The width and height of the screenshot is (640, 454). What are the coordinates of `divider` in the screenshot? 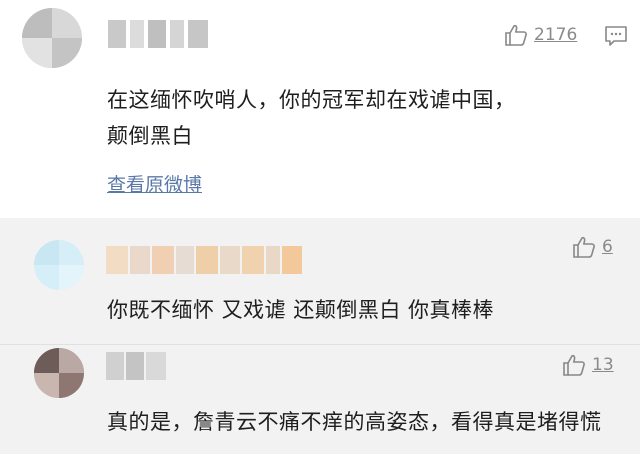 It's located at (320, 344).